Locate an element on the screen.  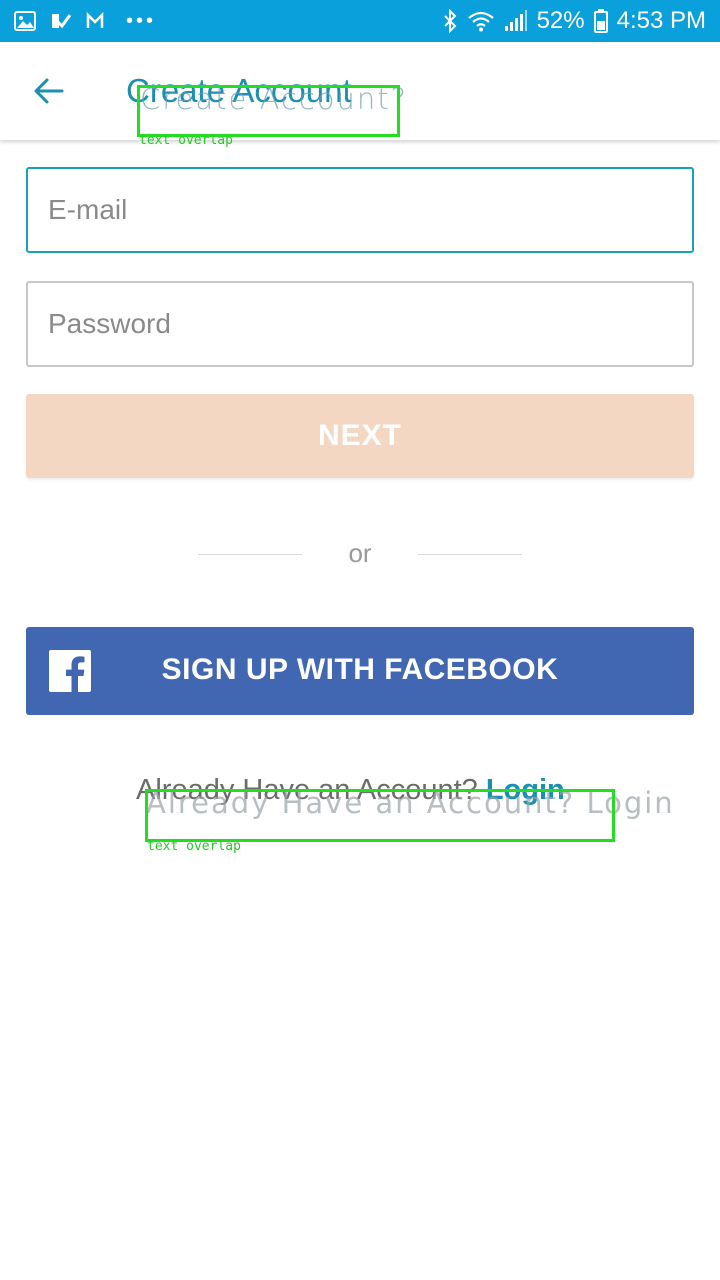
or-divider: or is located at coordinates (360, 554).